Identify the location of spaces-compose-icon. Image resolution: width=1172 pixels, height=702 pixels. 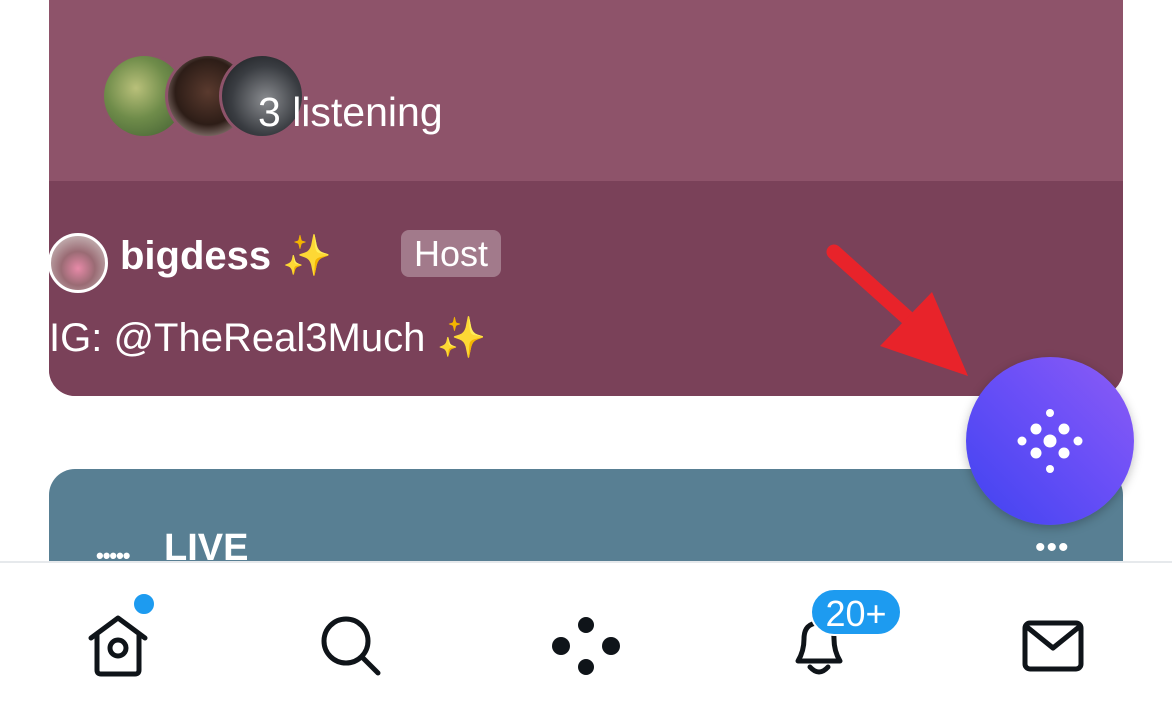
(1050, 441).